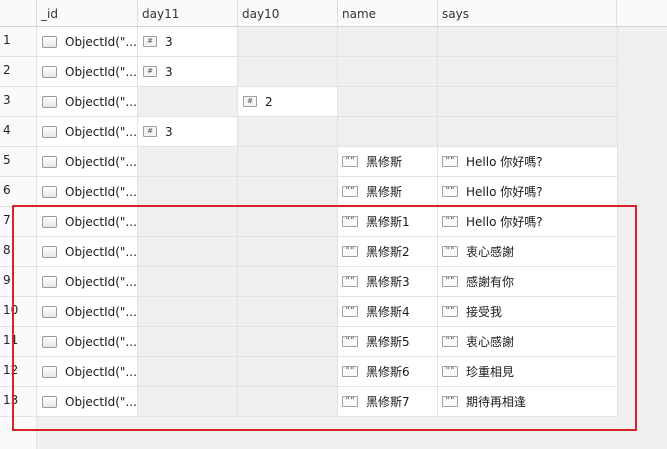 Image resolution: width=667 pixels, height=449 pixels. Describe the element at coordinates (527, 13) in the screenshot. I see `column-header-says: says` at that location.